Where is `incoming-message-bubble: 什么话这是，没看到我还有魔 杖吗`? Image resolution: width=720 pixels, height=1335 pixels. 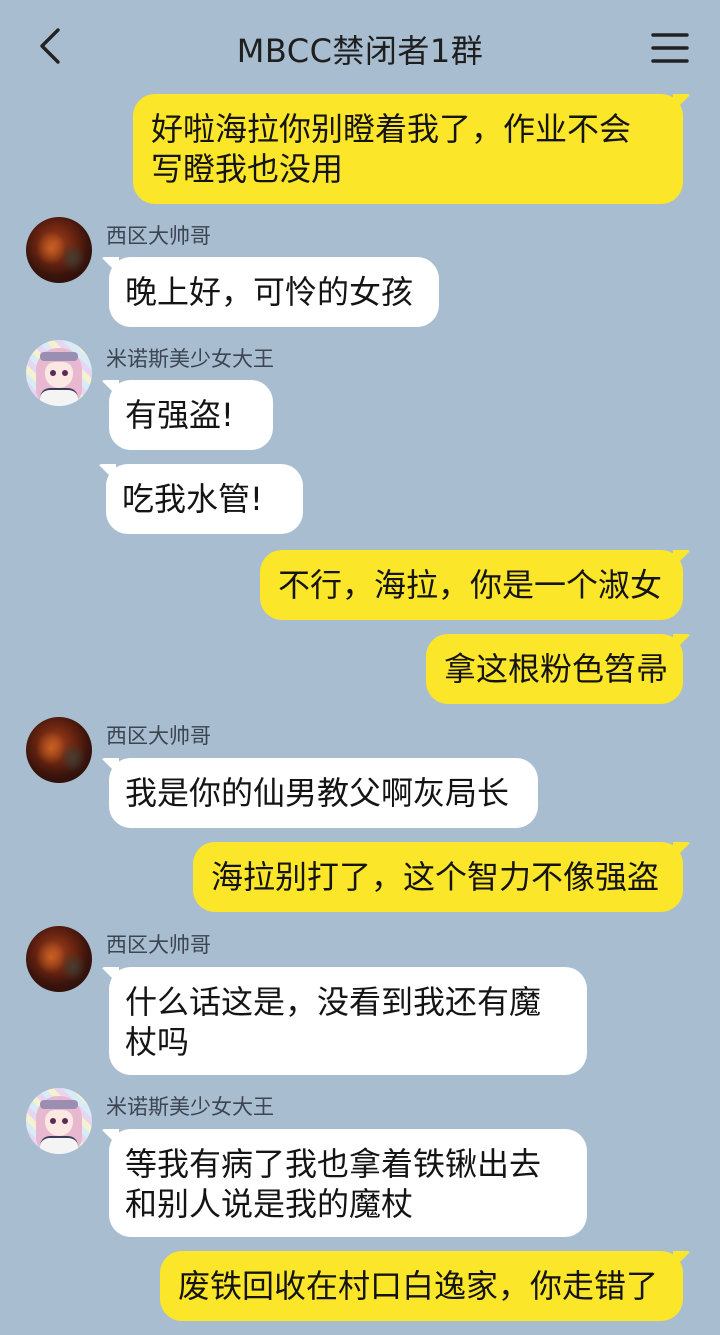
incoming-message-bubble: 什么话这是，没看到我还有魔 杖吗 is located at coordinates (348, 1021).